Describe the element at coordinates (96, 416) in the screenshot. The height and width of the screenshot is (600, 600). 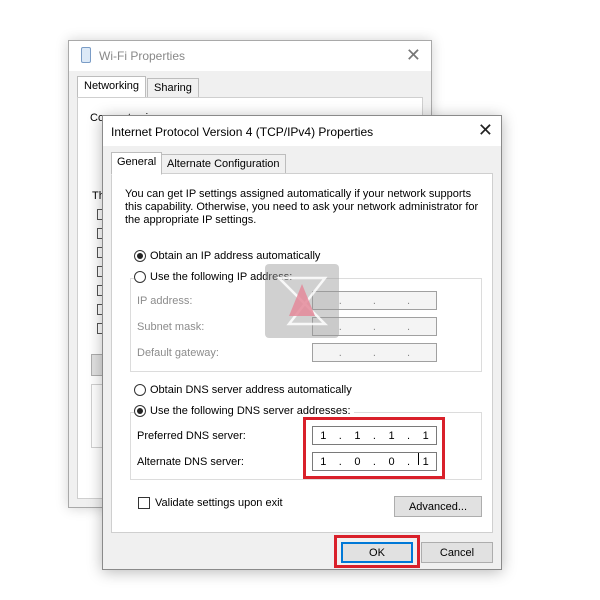
I see `description-groupbox` at that location.